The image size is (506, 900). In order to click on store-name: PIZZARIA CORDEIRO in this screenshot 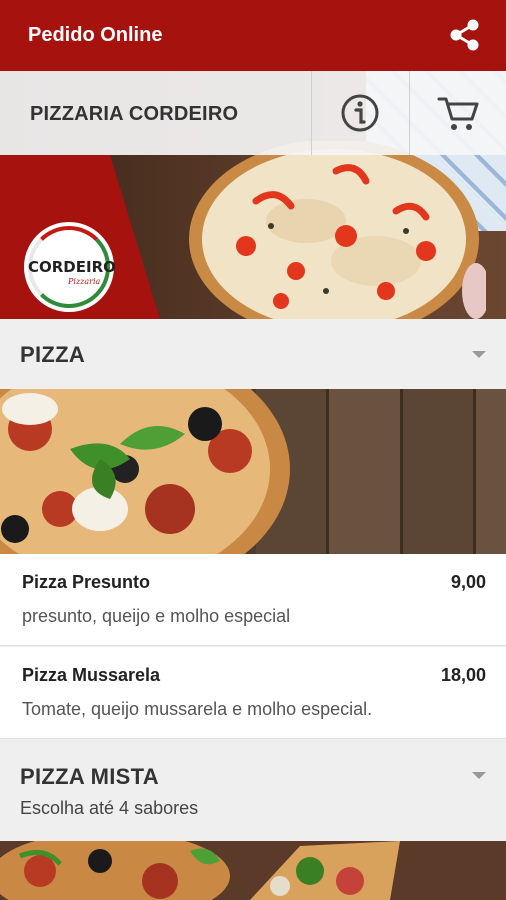, I will do `click(134, 114)`.